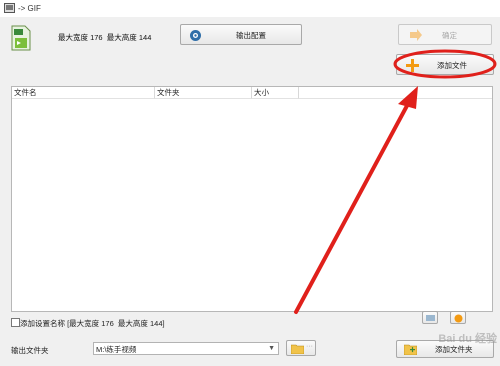  I want to click on column-header-size: 大小, so click(275, 93).